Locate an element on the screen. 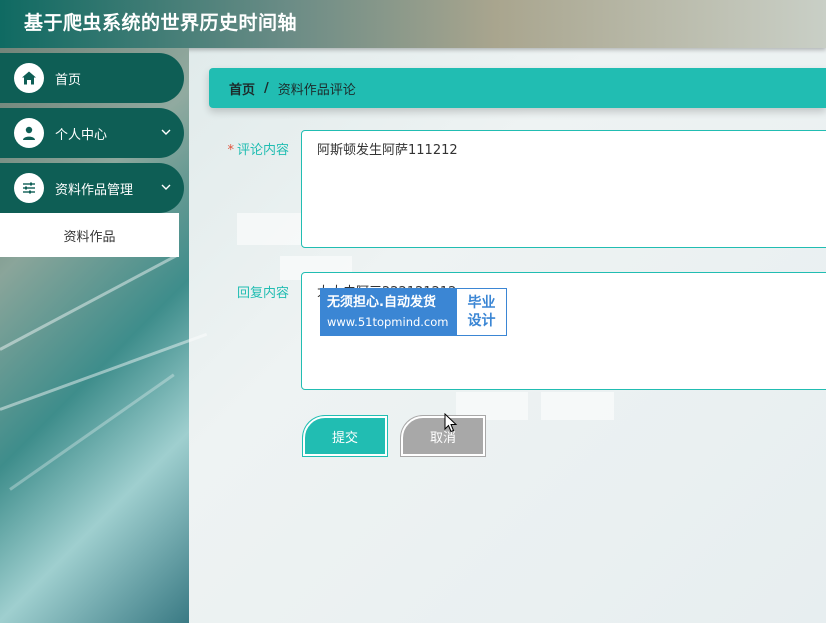  required-mark: * is located at coordinates (230, 150).